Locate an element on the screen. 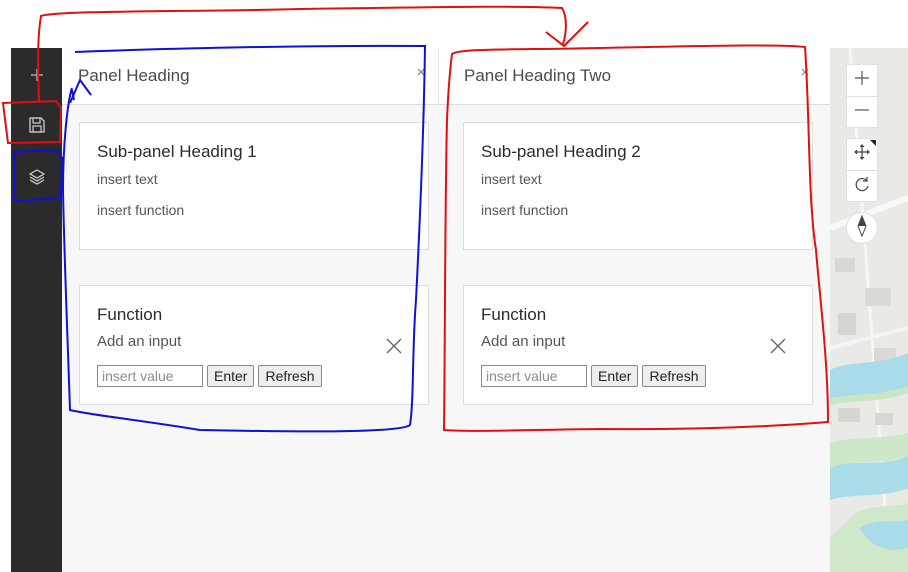 Image resolution: width=908 pixels, height=572 pixels. function-one-close-icon is located at coordinates (394, 346).